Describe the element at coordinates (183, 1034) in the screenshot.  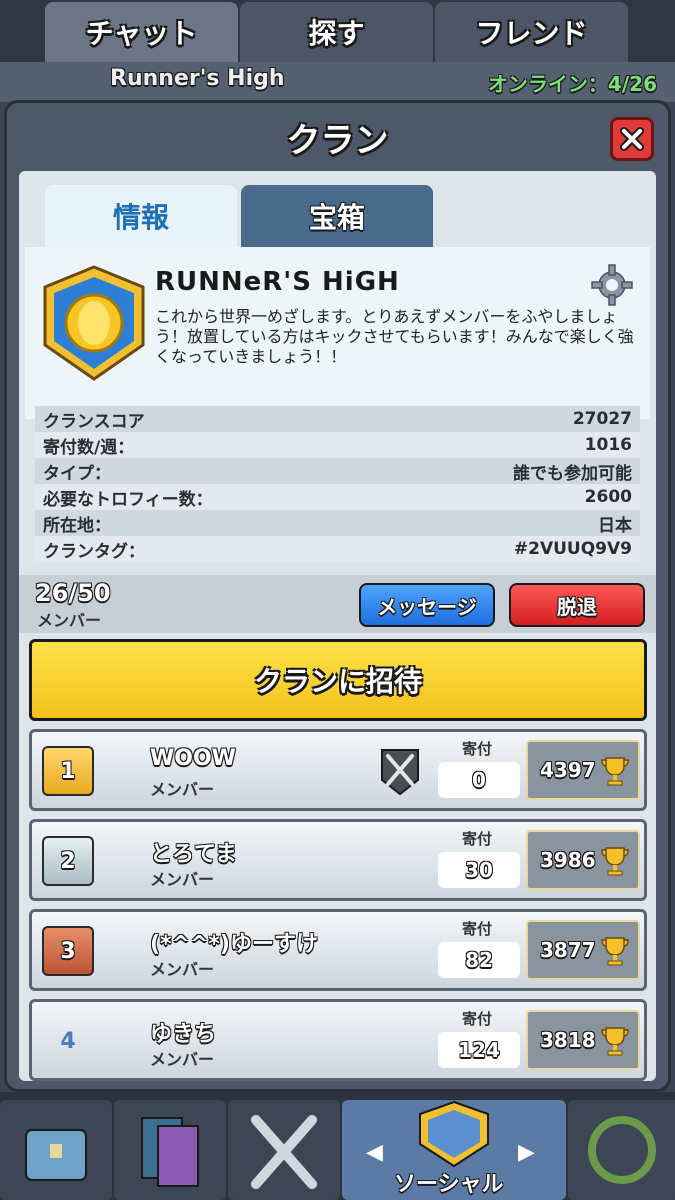
I see `member-name: ゆきち` at that location.